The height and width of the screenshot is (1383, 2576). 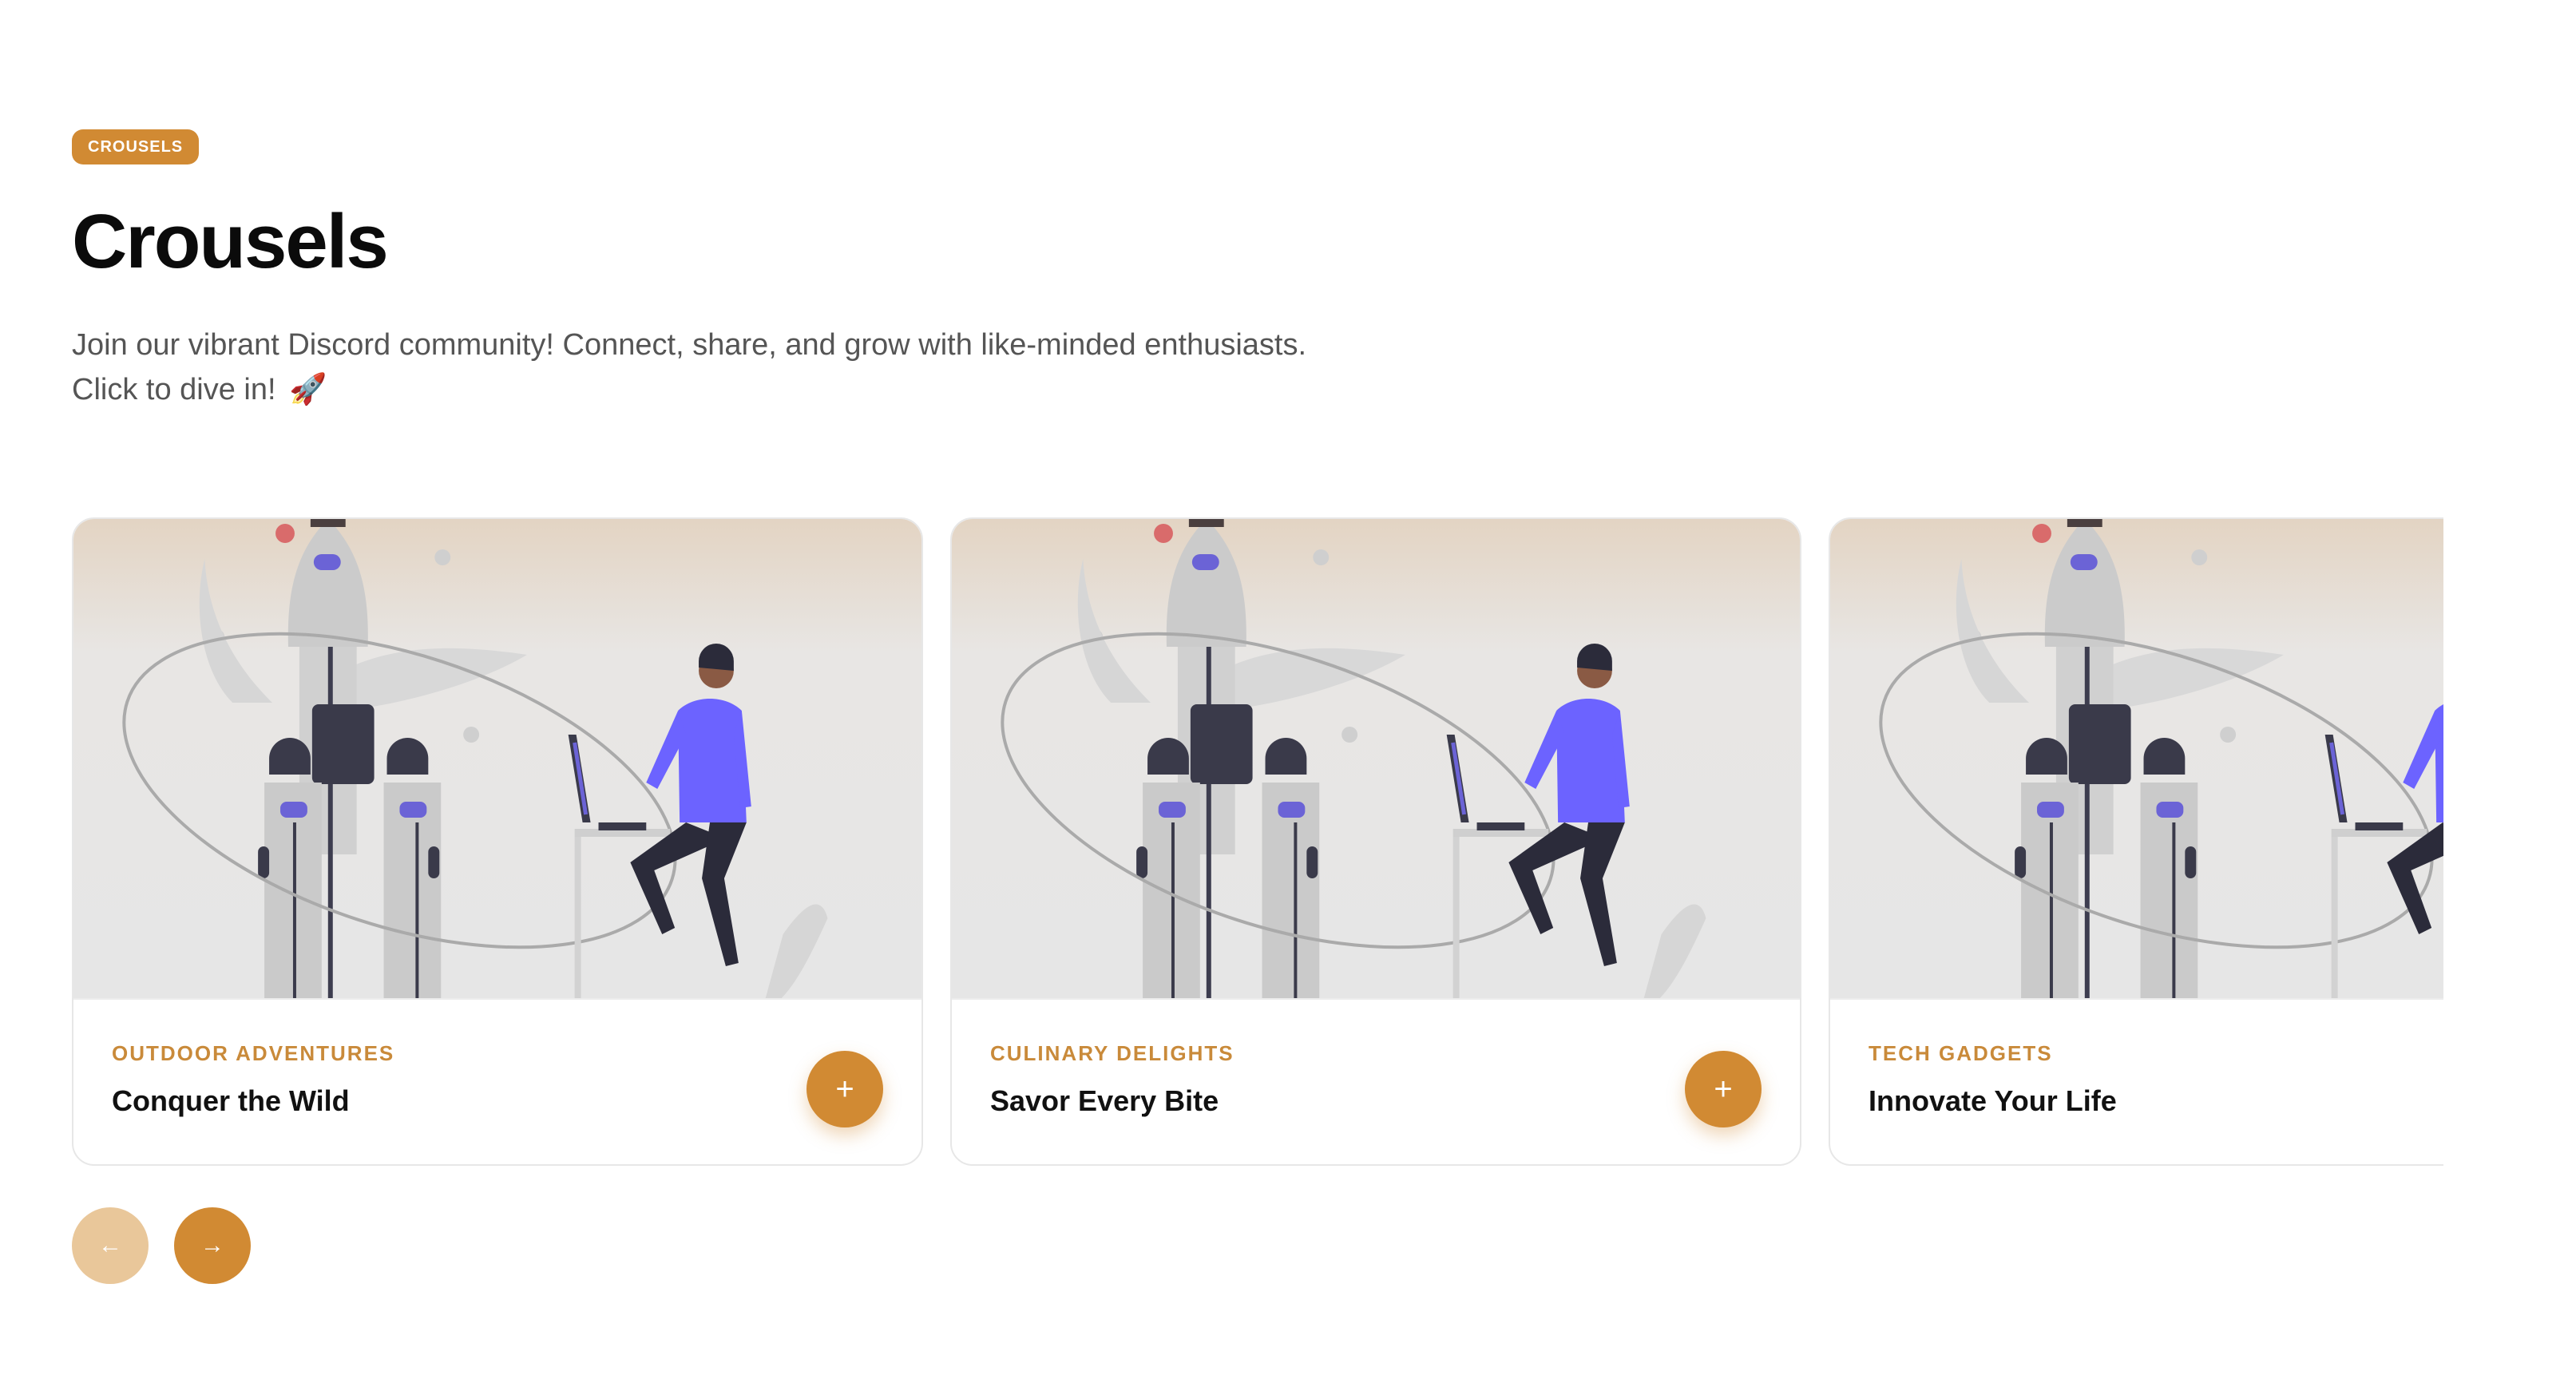 I want to click on carousel-card: TECH GADGETS Innovate Your Life +, so click(x=2136, y=842).